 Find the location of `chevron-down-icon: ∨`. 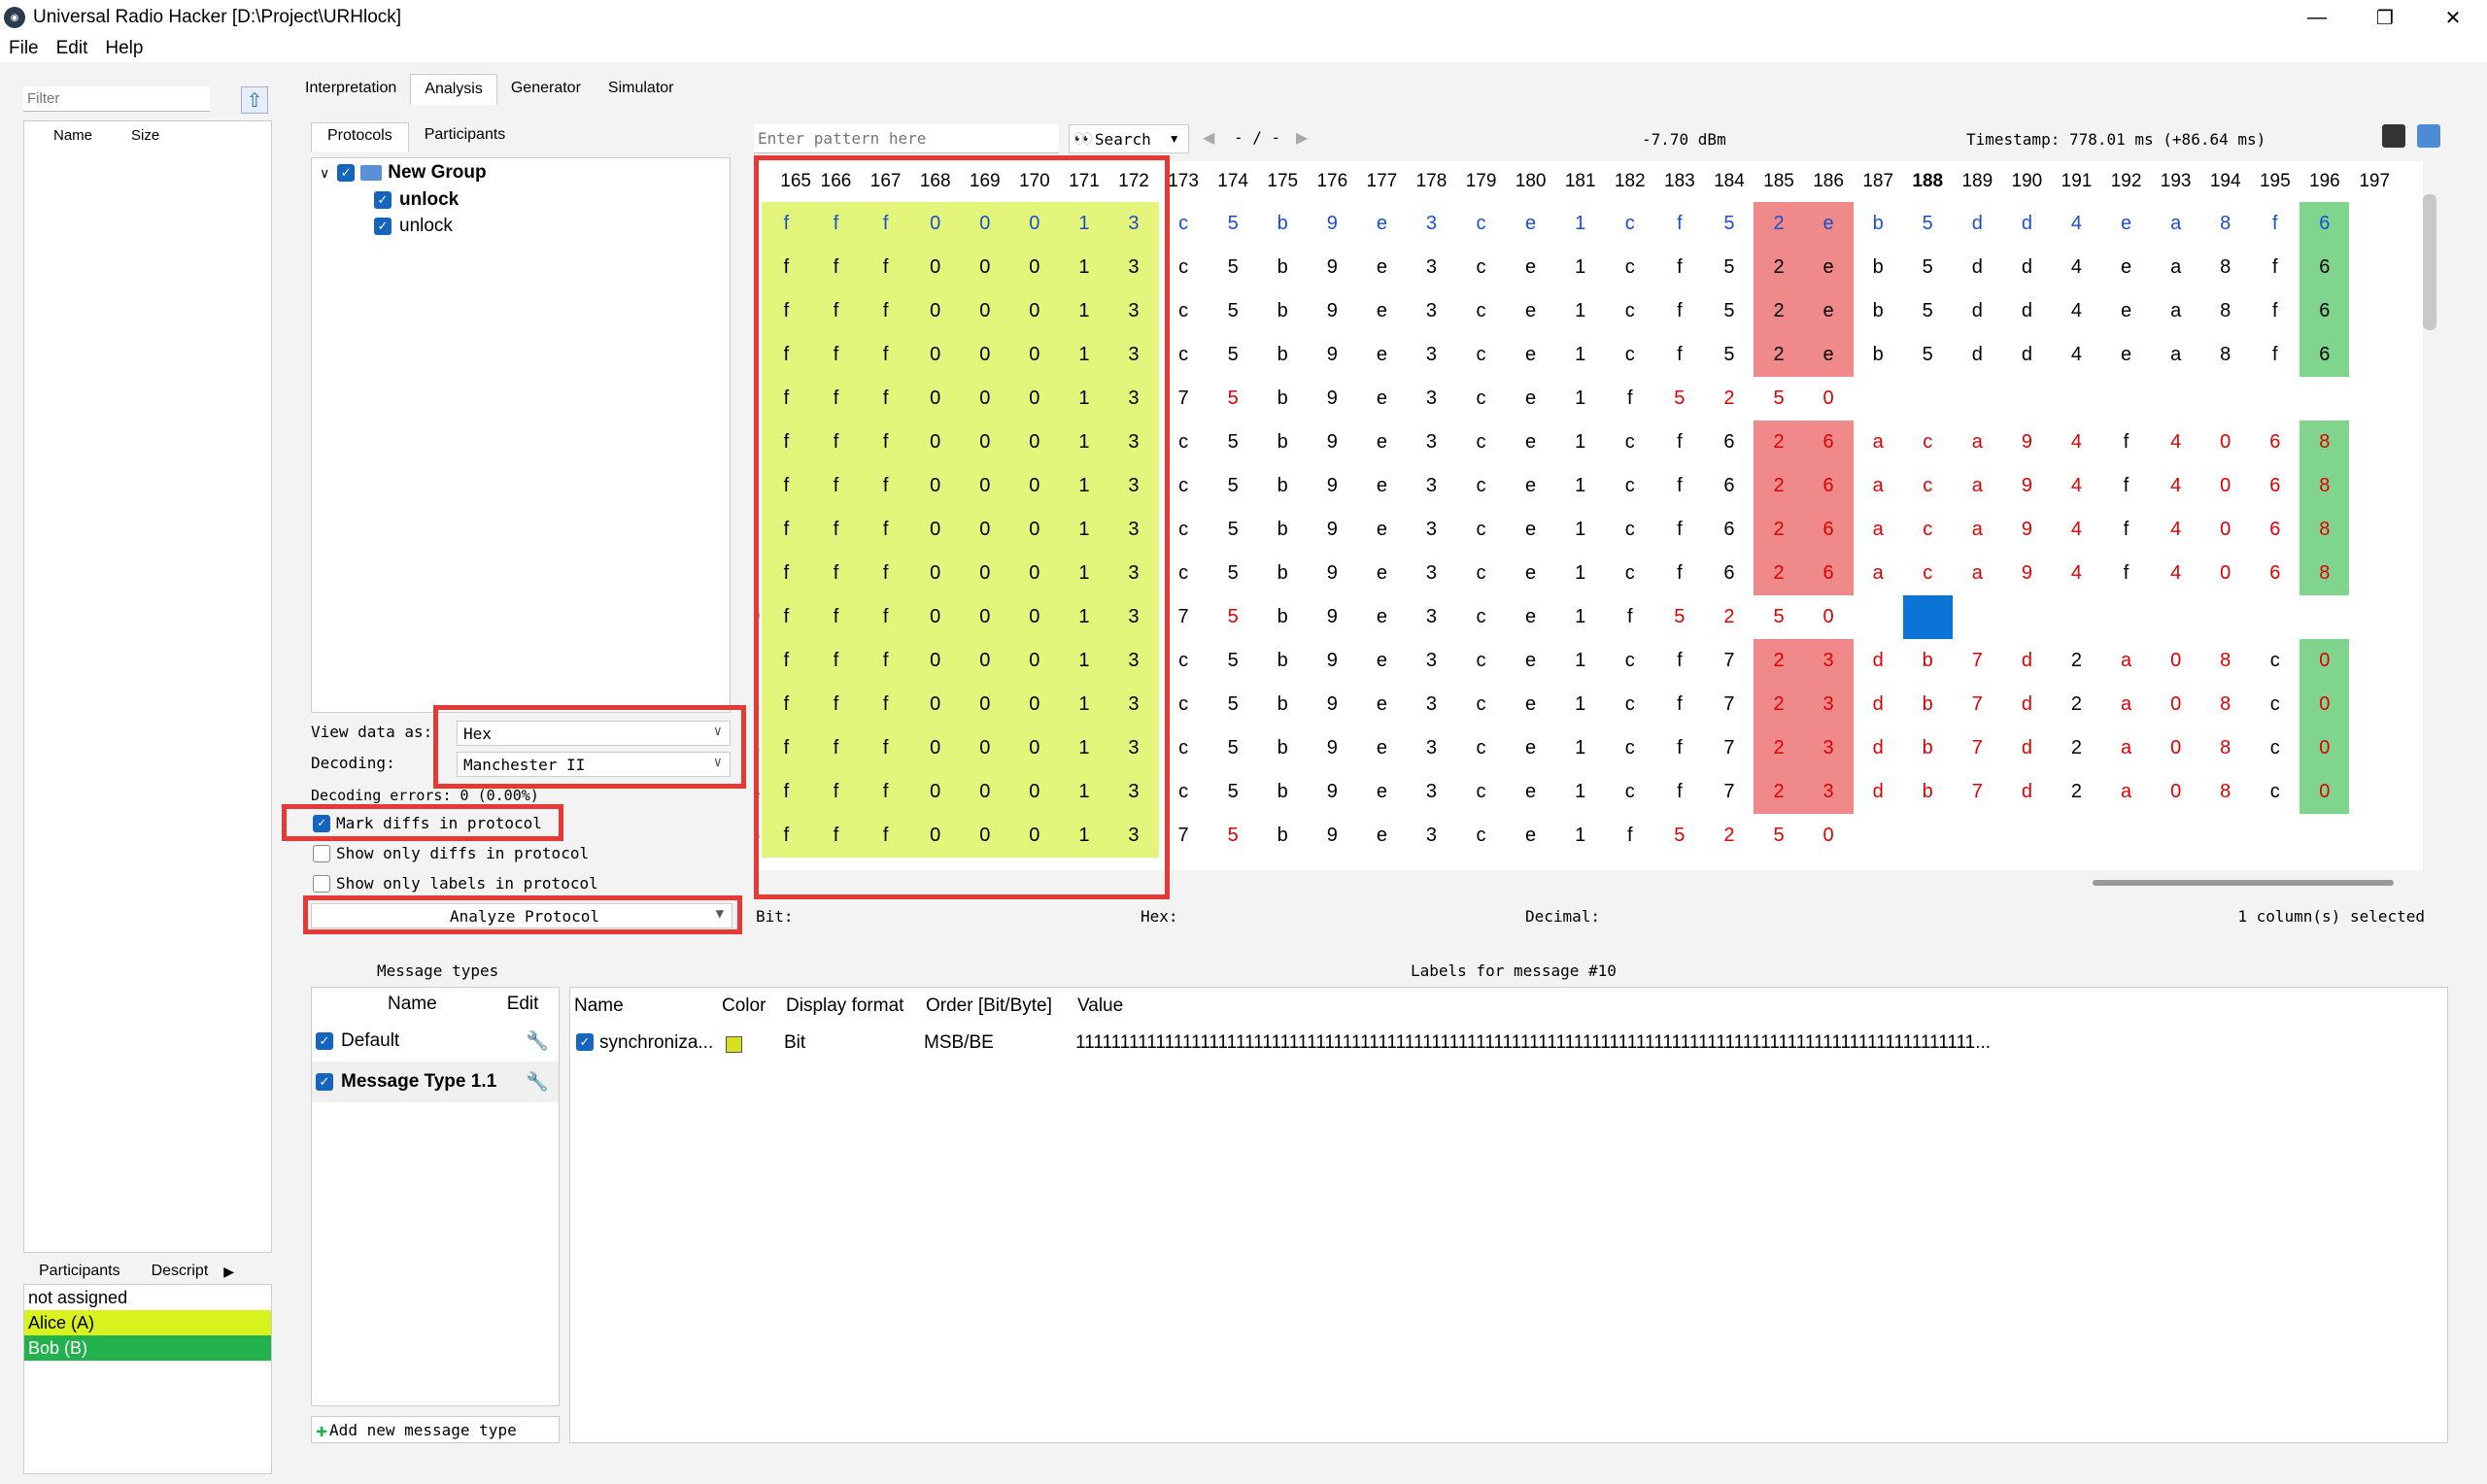

chevron-down-icon: ∨ is located at coordinates (324, 173).